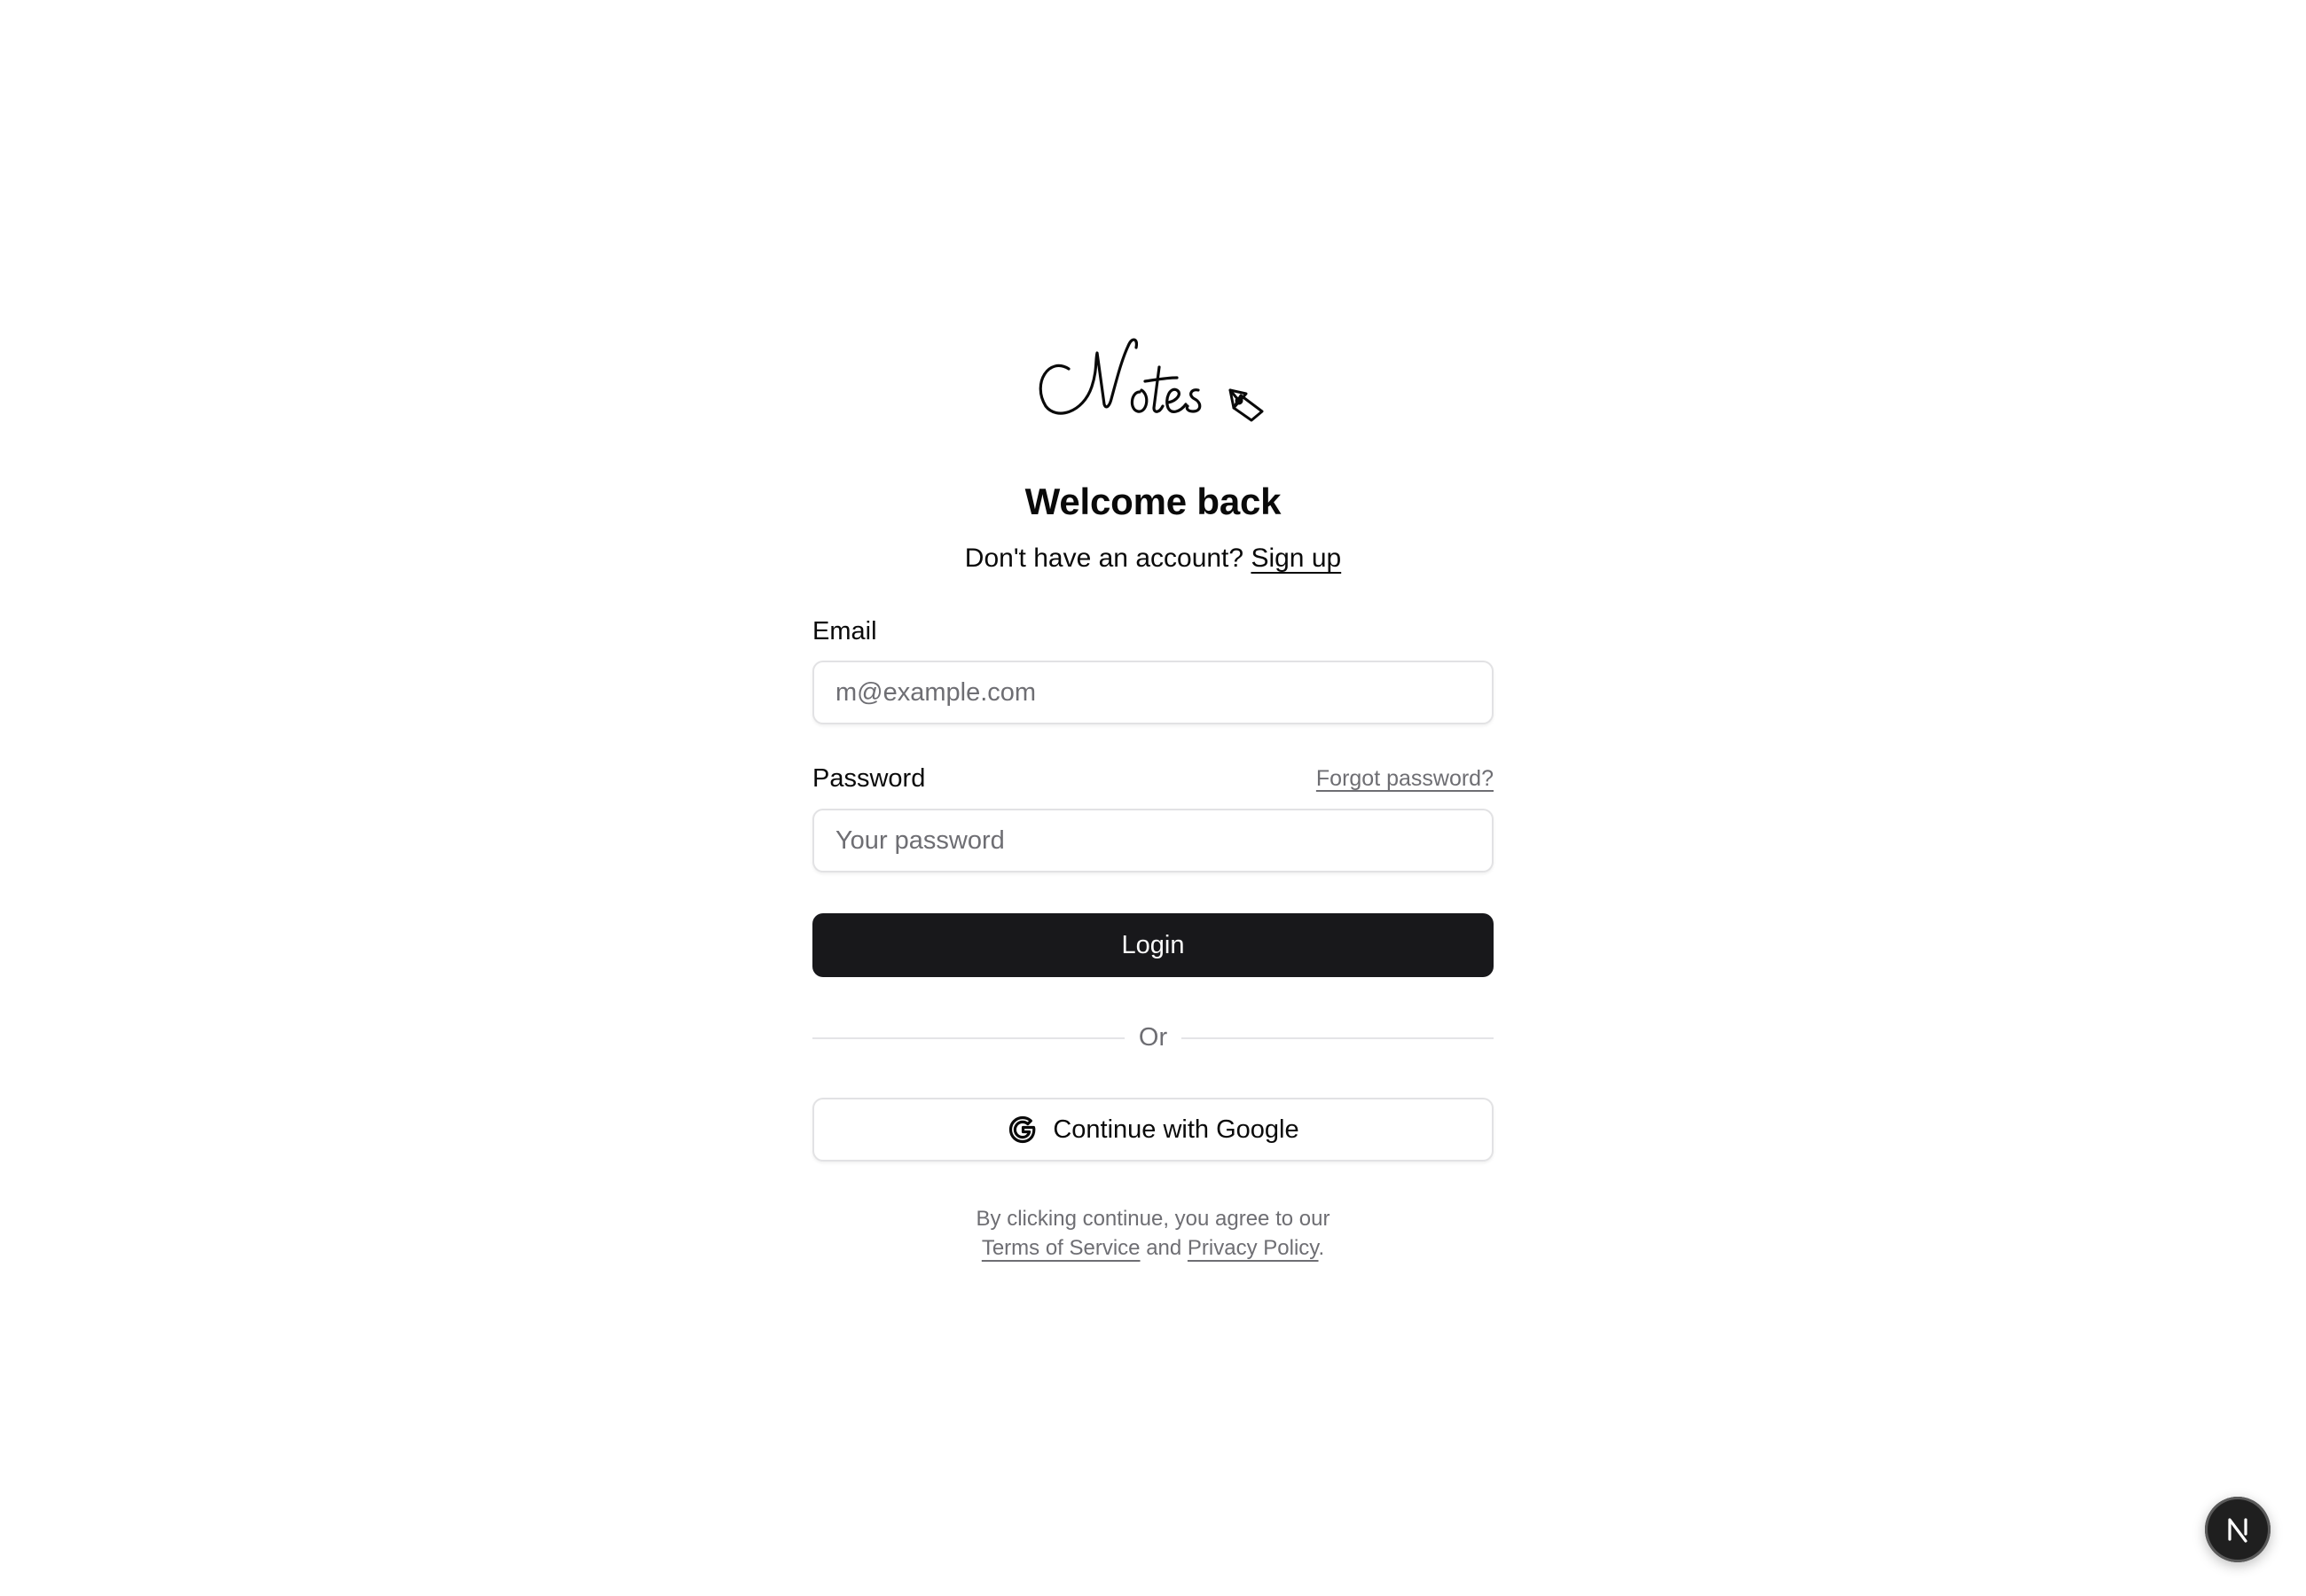 The width and height of the screenshot is (2306, 1596). What do you see at coordinates (1061, 1248) in the screenshot?
I see `terms-of-service-link: Terms of Service` at bounding box center [1061, 1248].